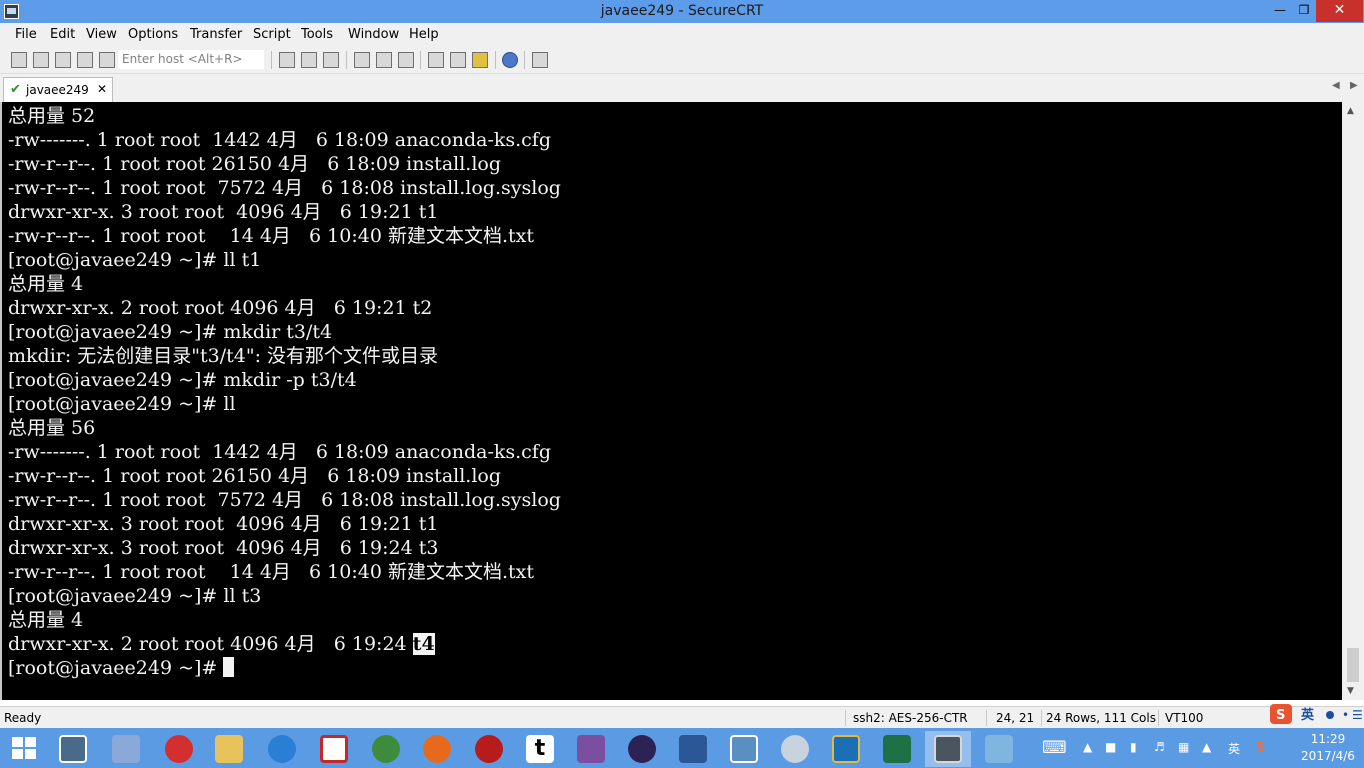 Image resolution: width=1364 pixels, height=768 pixels. Describe the element at coordinates (1280, 715) in the screenshot. I see `svg-text: S` at that location.